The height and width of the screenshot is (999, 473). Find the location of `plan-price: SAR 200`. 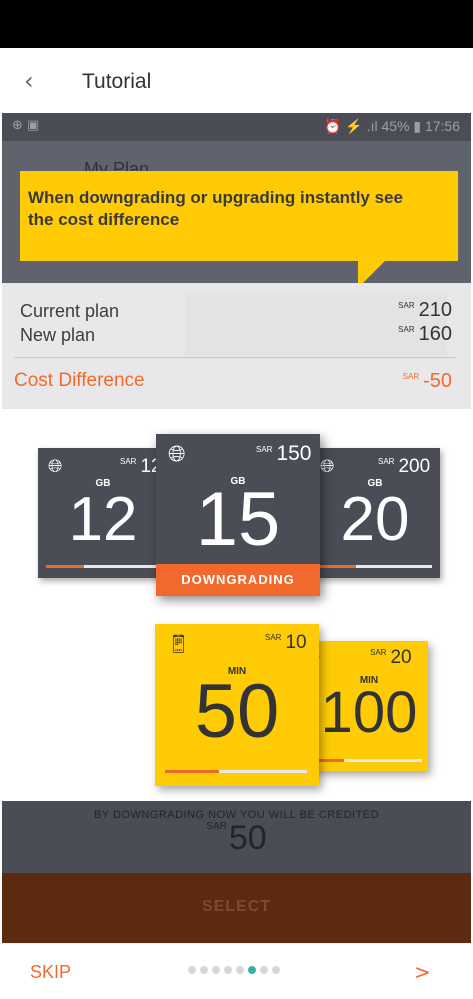

plan-price: SAR 200 is located at coordinates (404, 466).